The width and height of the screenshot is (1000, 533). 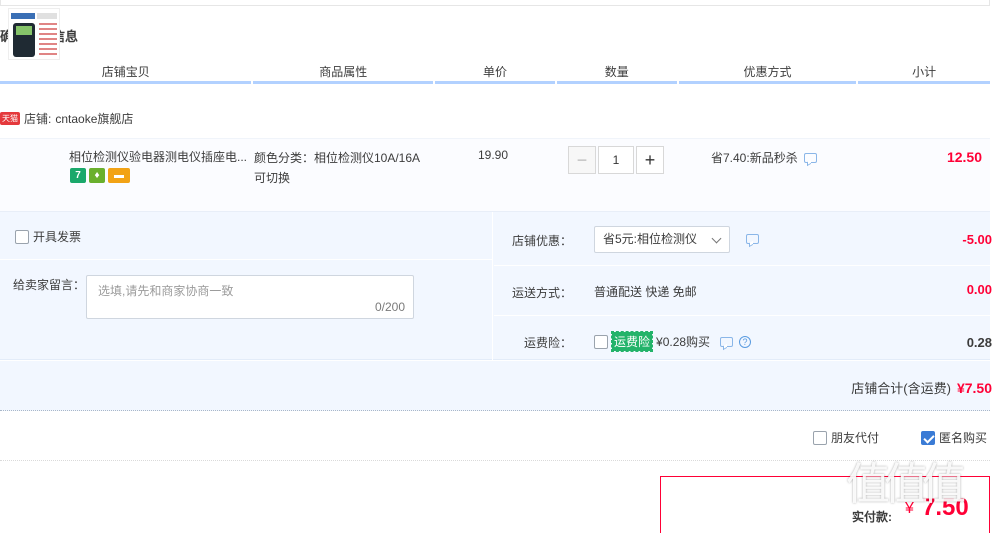 What do you see at coordinates (34, 34) in the screenshot?
I see `product-thumbnail` at bounding box center [34, 34].